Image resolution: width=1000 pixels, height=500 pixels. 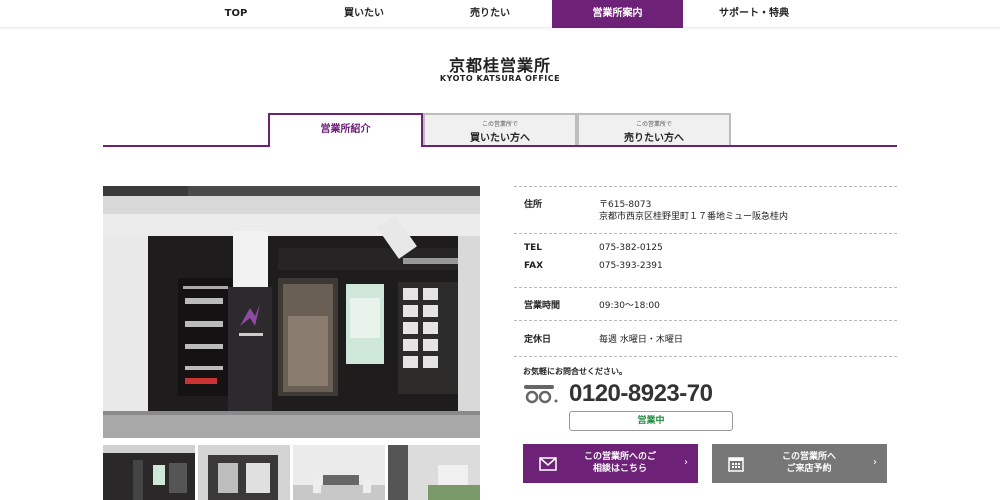 I want to click on visit-button-label: この営業所へ ご来店予約, so click(x=809, y=463).